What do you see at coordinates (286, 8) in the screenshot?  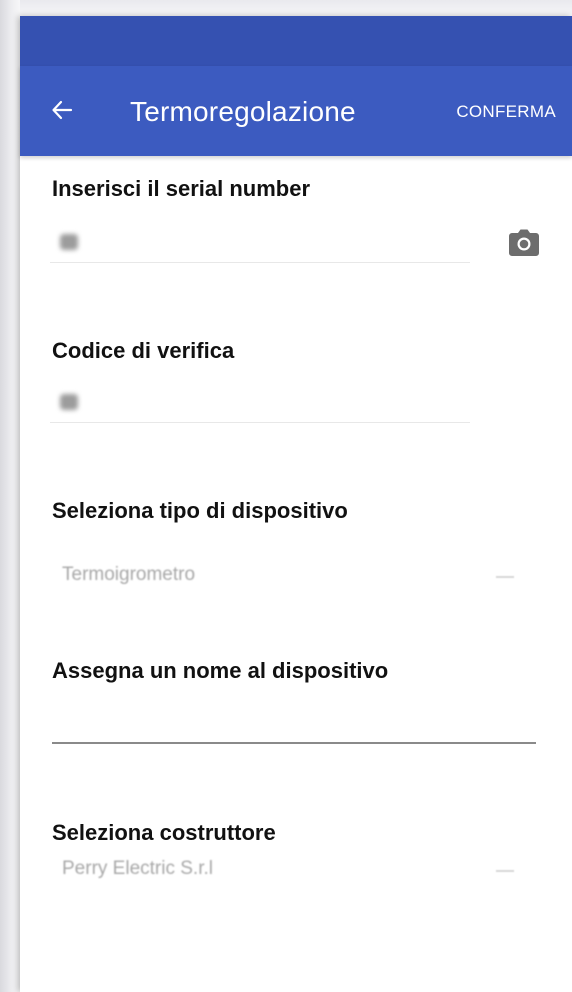 I see `device-top-edge` at bounding box center [286, 8].